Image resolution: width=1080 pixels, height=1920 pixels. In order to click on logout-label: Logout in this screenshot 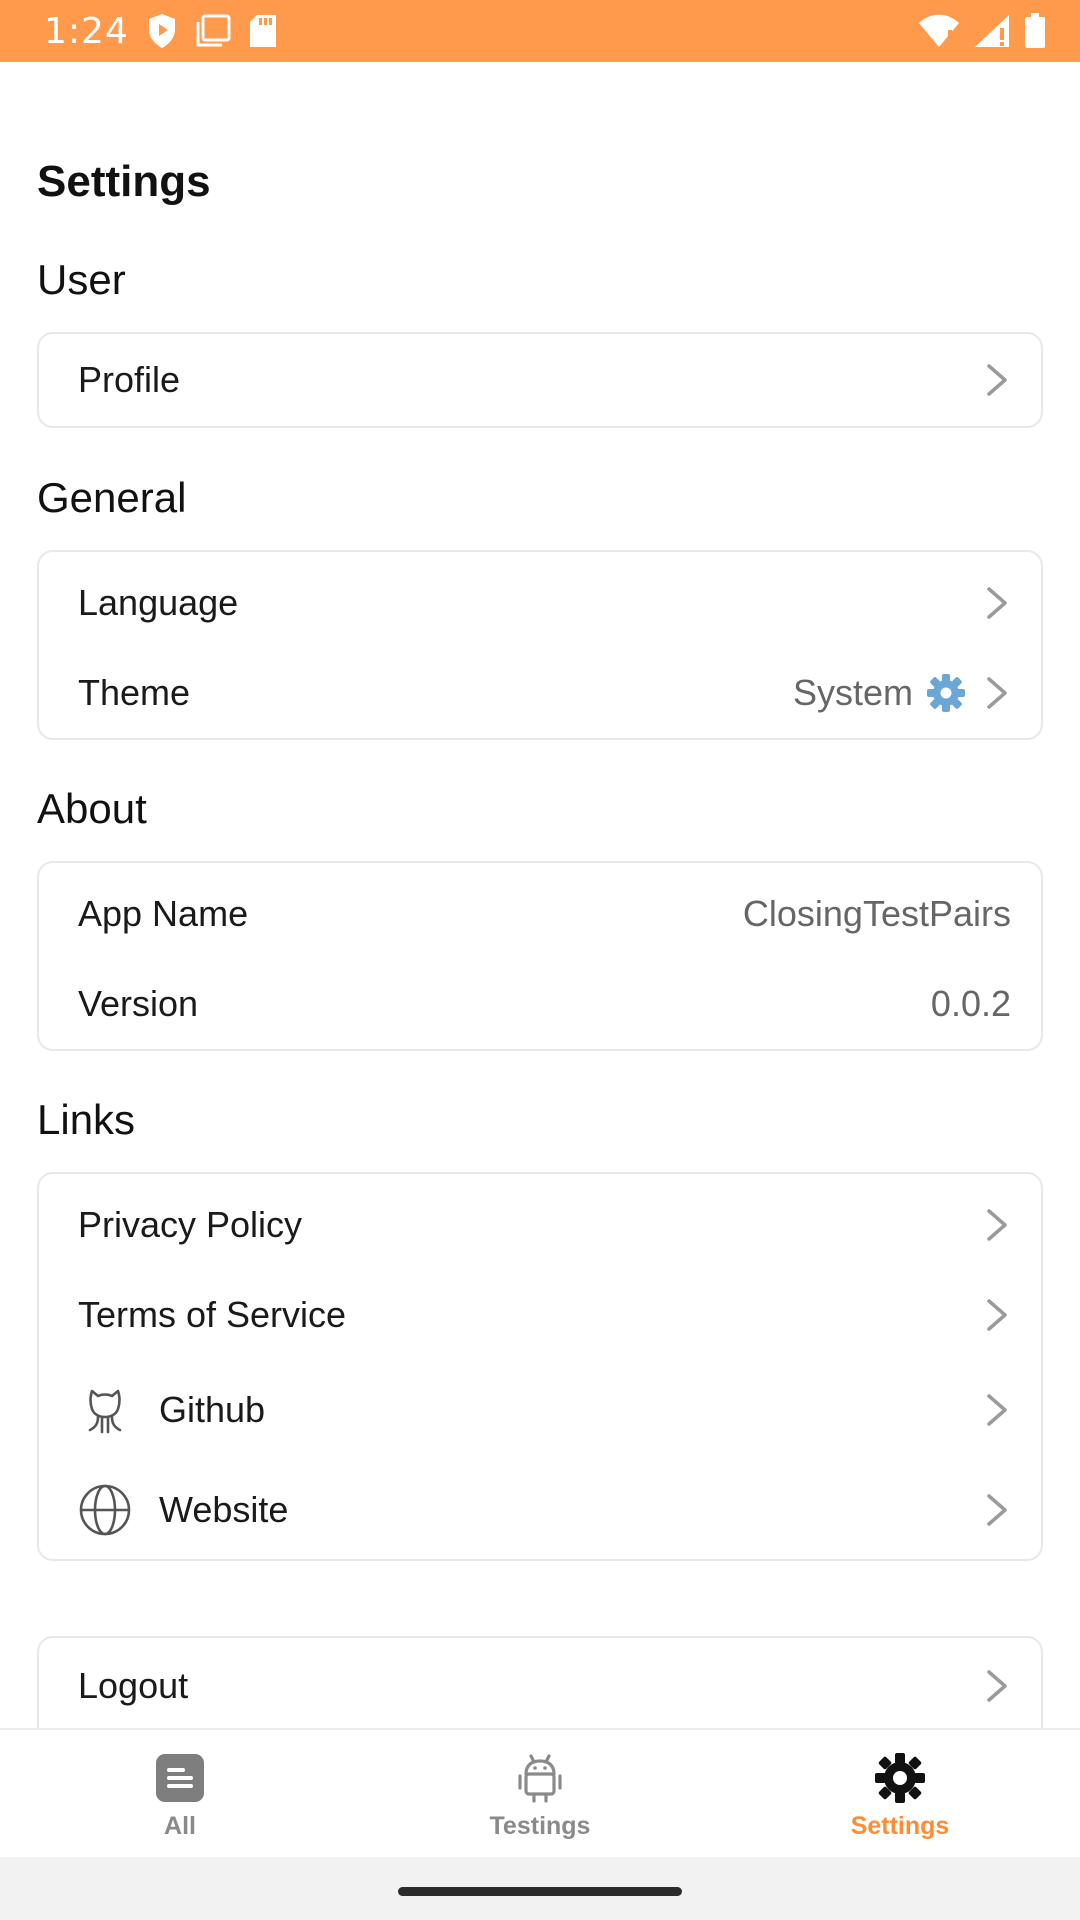, I will do `click(133, 1685)`.